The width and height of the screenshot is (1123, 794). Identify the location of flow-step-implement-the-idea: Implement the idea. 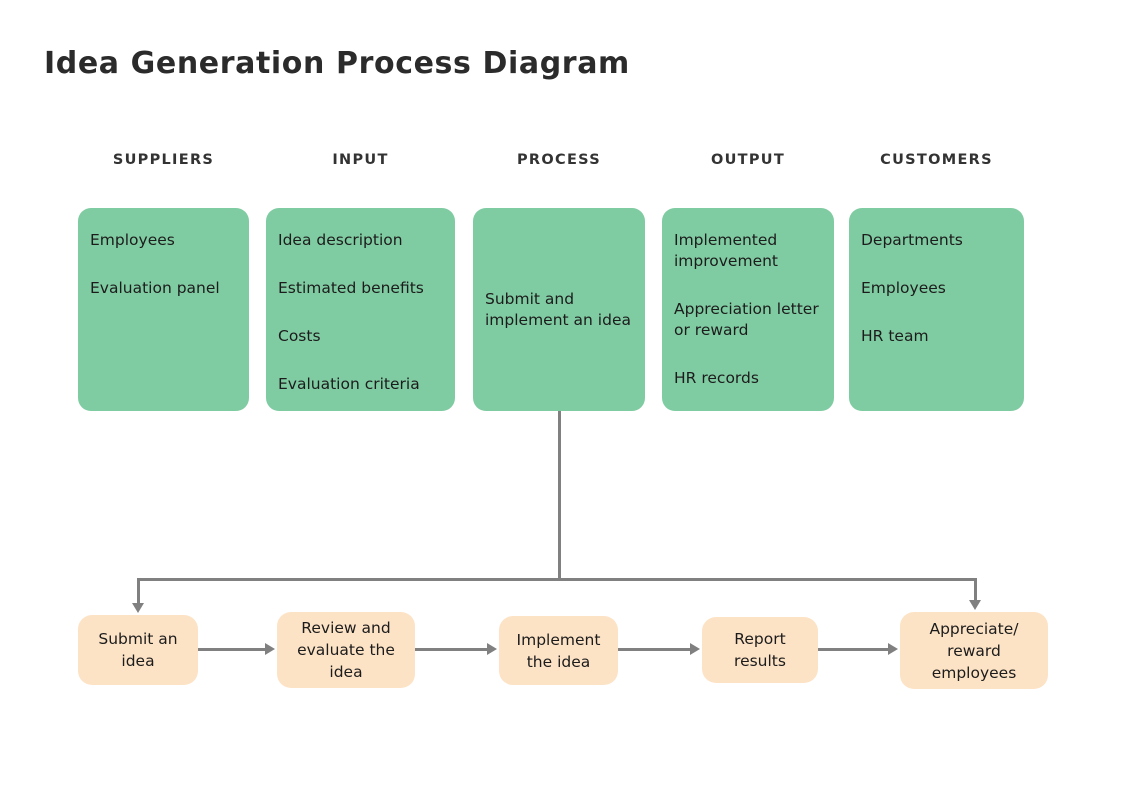
(558, 650).